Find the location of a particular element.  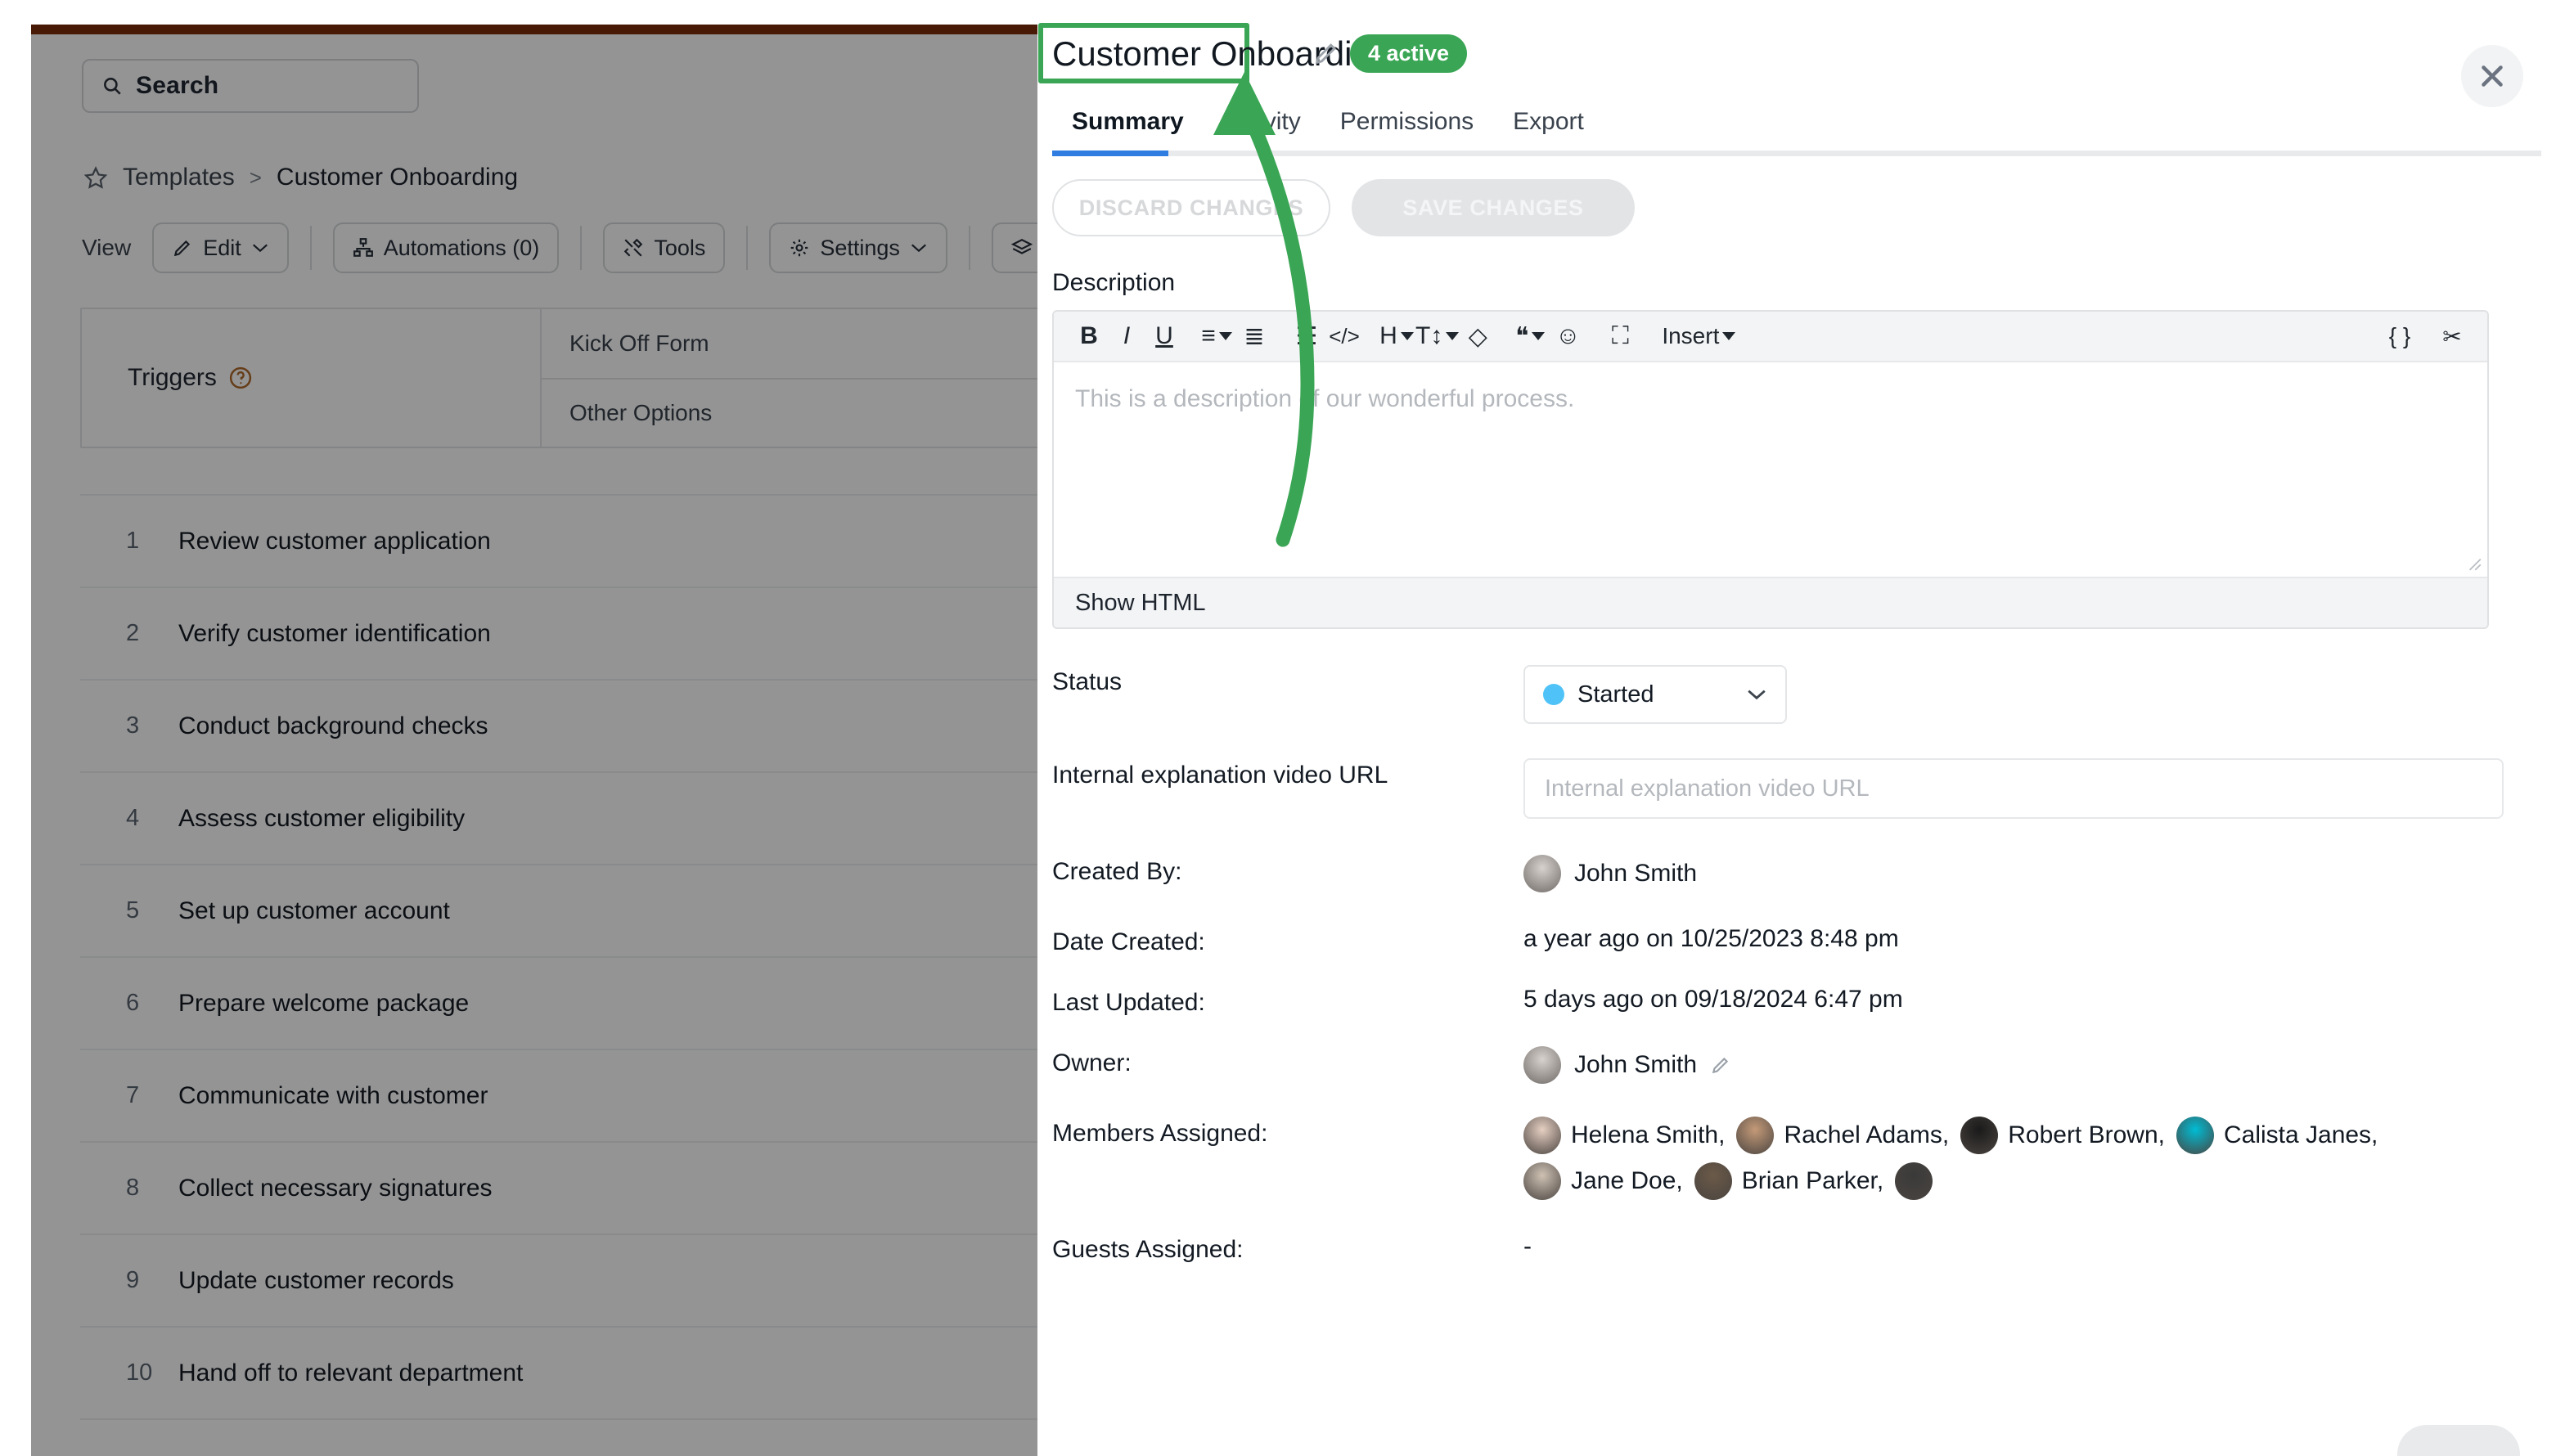

gear-icon is located at coordinates (800, 248).